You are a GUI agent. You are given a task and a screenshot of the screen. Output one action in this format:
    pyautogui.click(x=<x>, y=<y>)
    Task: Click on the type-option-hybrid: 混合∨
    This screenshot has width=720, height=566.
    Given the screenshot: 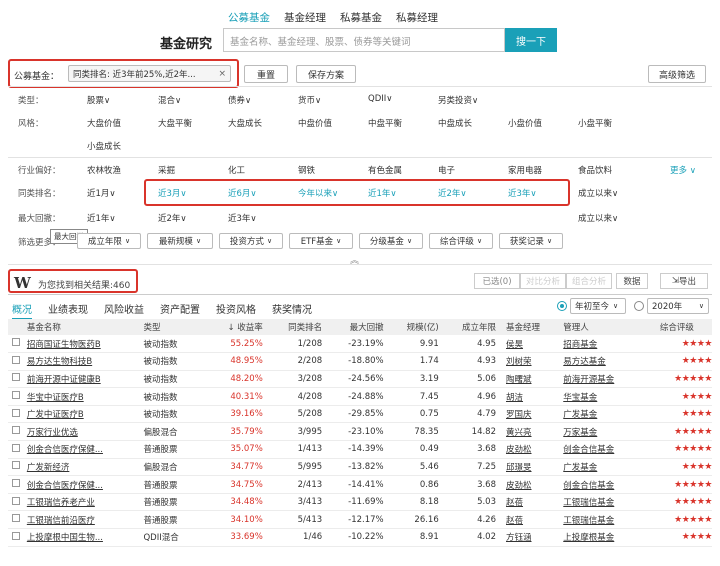 What is the action you would take?
    pyautogui.click(x=169, y=100)
    